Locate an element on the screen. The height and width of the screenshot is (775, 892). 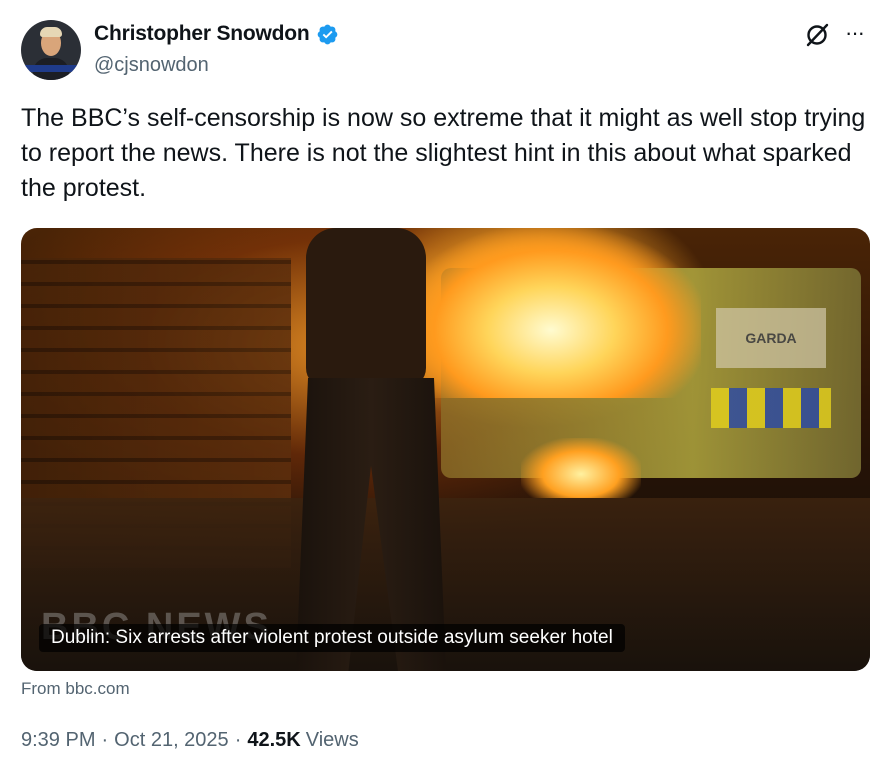
tweet-date: Oct 21, 2025 is located at coordinates (171, 740).